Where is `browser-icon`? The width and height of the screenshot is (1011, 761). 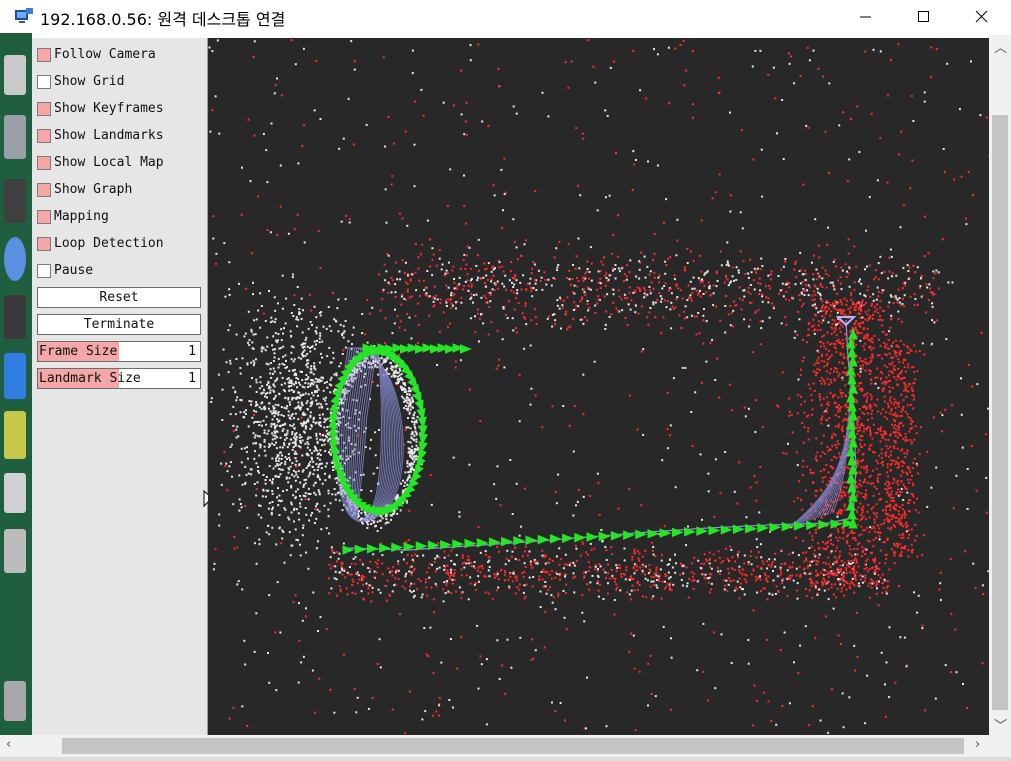 browser-icon is located at coordinates (15, 259).